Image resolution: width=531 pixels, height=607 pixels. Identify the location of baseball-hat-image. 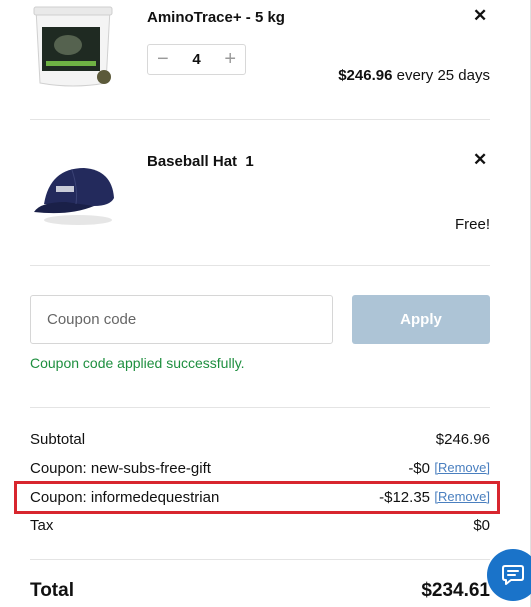
(74, 196).